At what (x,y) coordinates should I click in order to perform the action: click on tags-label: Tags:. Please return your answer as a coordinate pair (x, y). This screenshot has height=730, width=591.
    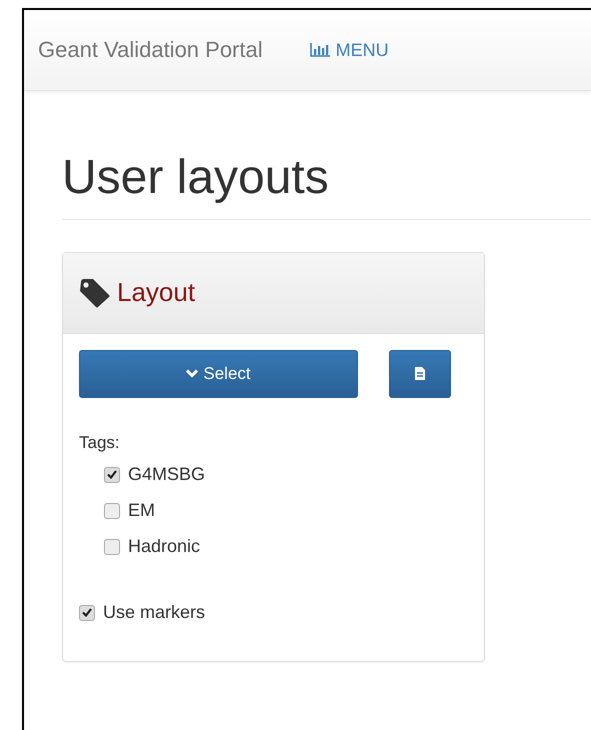
    Looking at the image, I should click on (100, 442).